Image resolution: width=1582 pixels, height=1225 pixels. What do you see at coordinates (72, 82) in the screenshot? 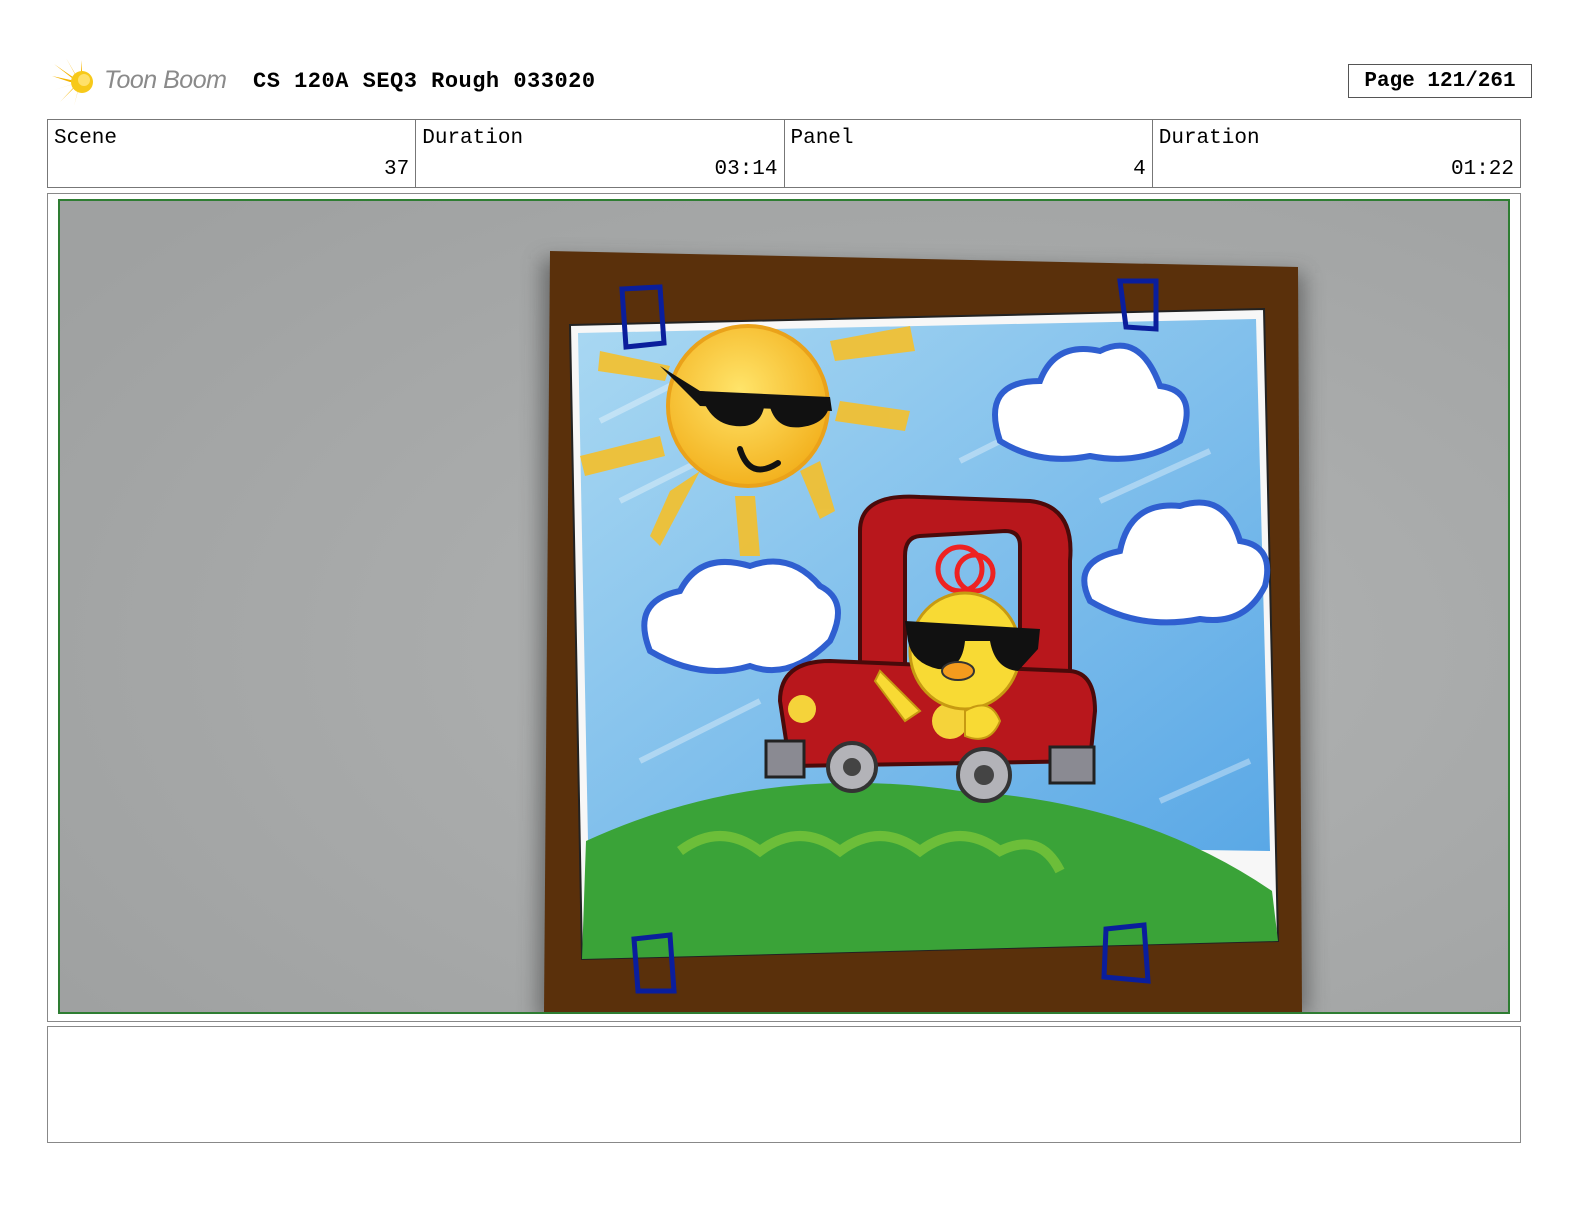
I see `starburst-icon` at bounding box center [72, 82].